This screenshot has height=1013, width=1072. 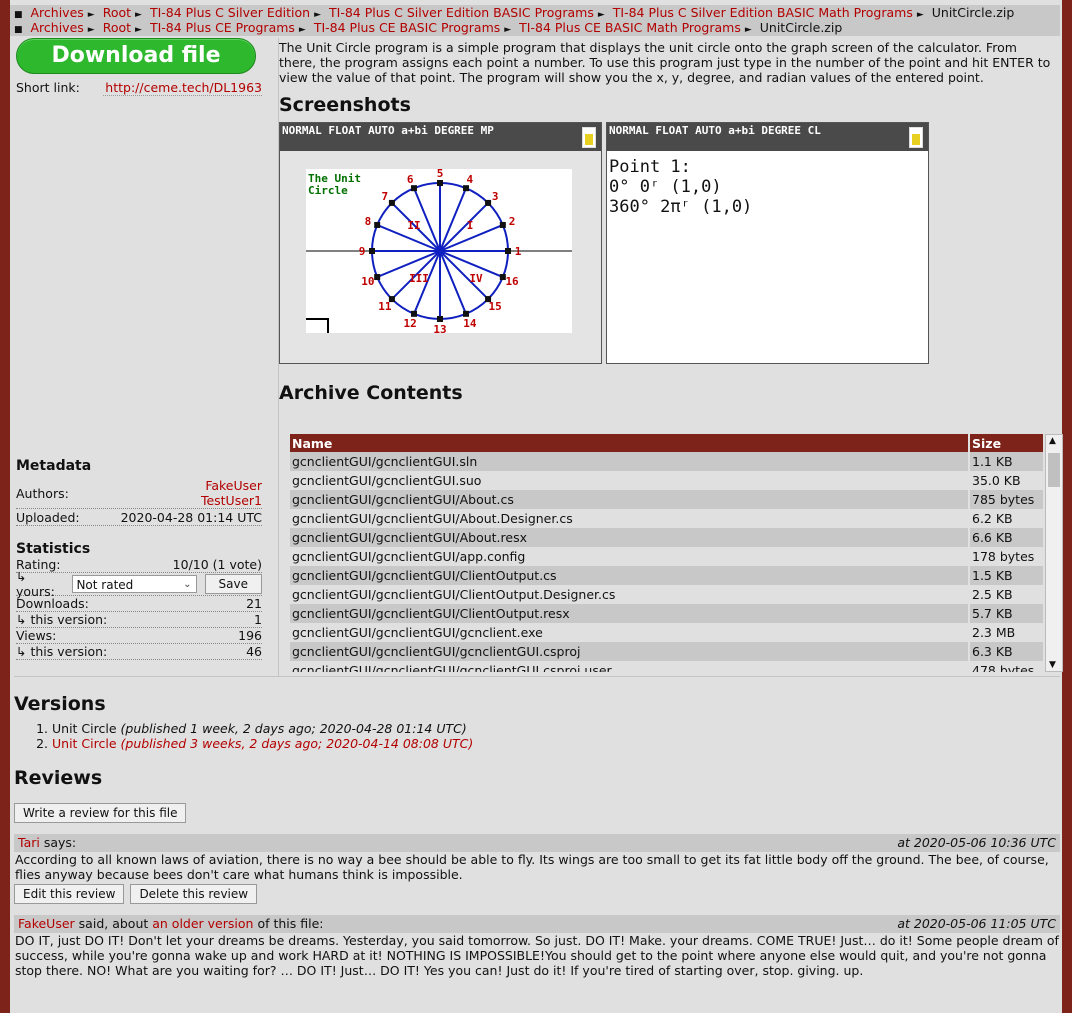 What do you see at coordinates (62, 651) in the screenshot?
I see `views-version-label: ↳ this version:` at bounding box center [62, 651].